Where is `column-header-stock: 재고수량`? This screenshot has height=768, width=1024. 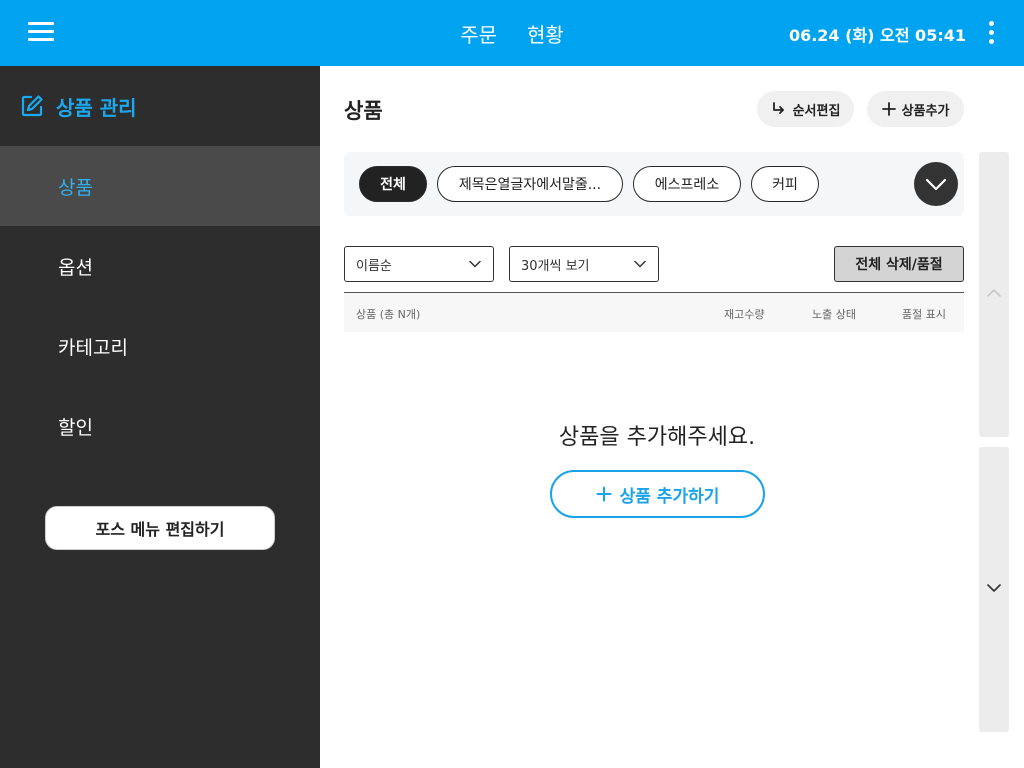 column-header-stock: 재고수량 is located at coordinates (744, 314).